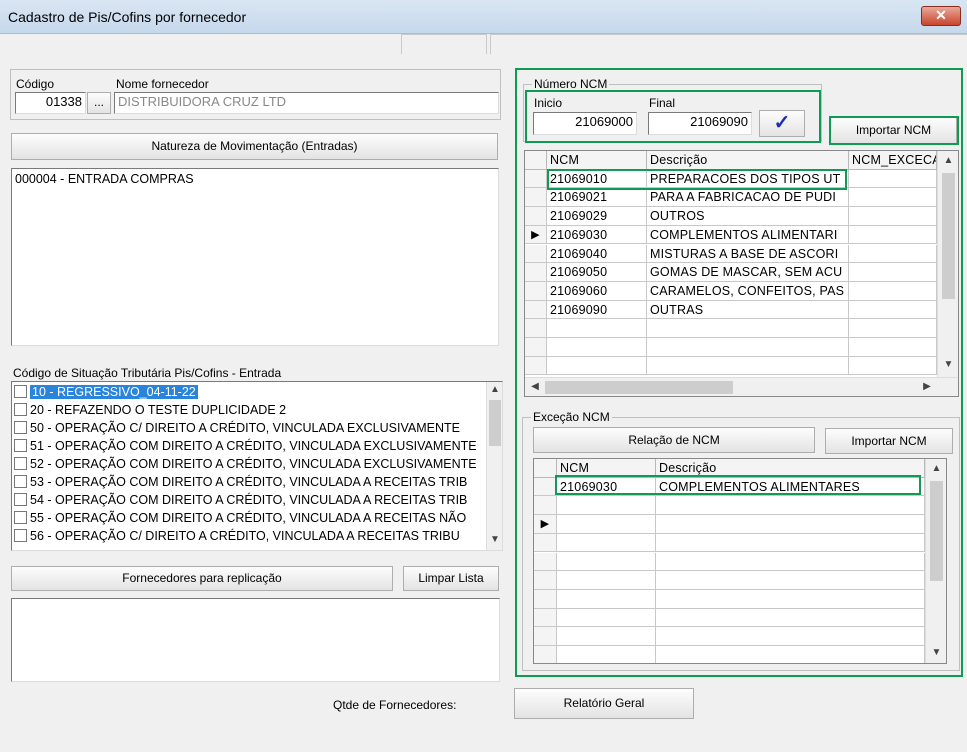  I want to click on nome-fornecedor-label: Nome fornecedor, so click(162, 84).